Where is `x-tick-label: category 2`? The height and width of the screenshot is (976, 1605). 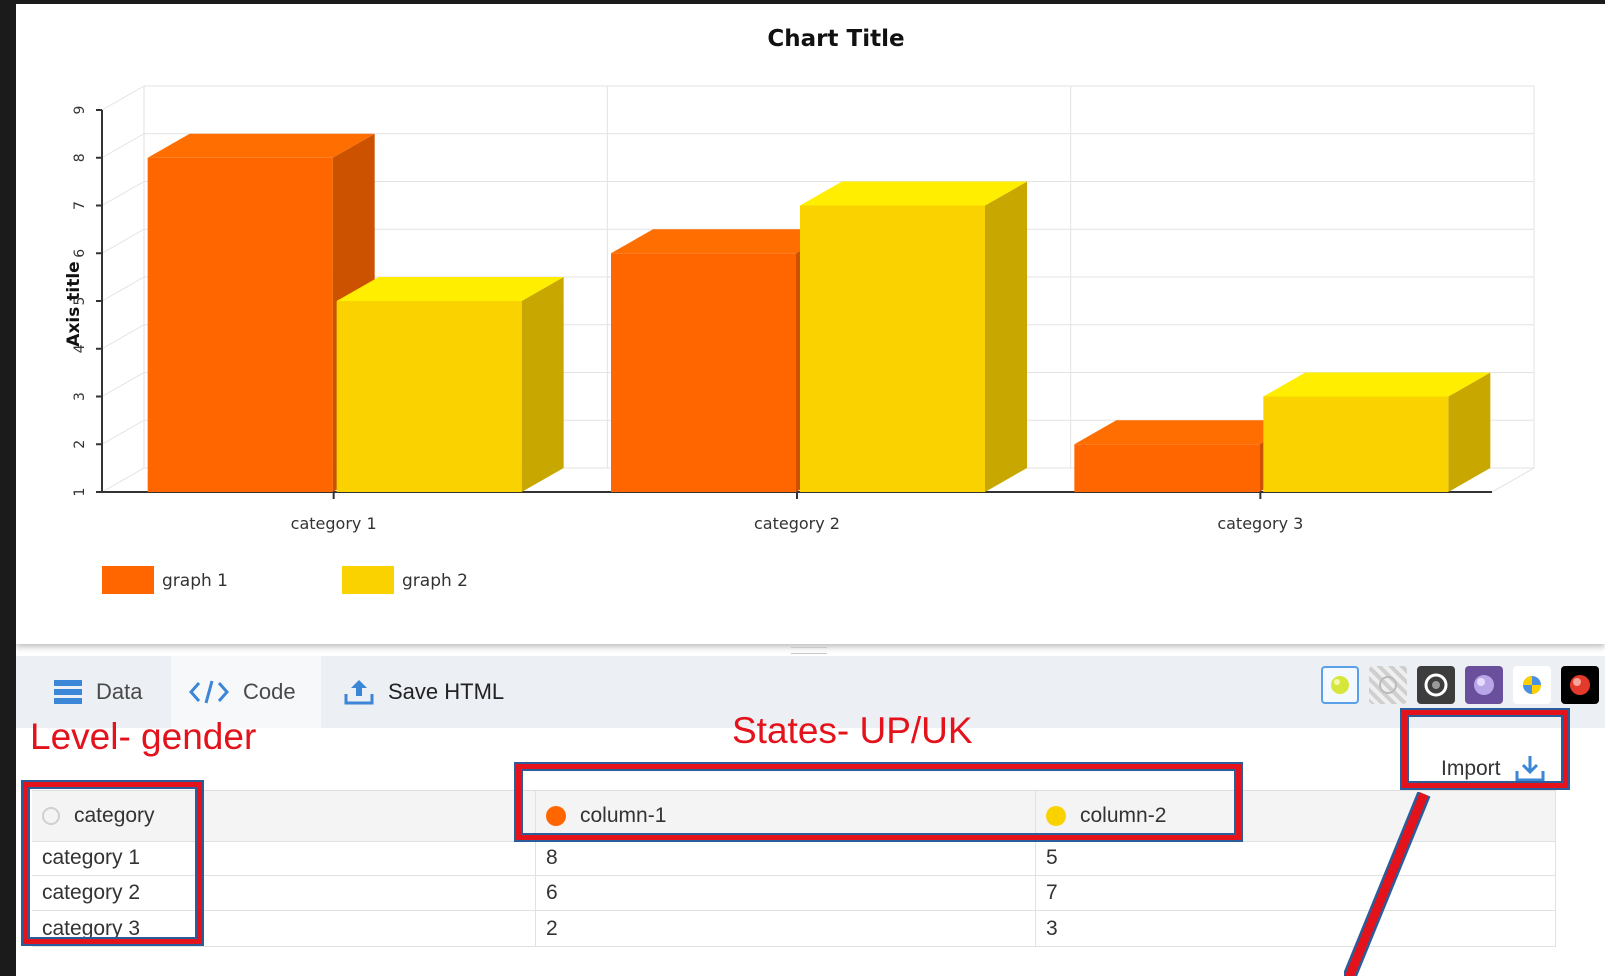 x-tick-label: category 2 is located at coordinates (797, 523).